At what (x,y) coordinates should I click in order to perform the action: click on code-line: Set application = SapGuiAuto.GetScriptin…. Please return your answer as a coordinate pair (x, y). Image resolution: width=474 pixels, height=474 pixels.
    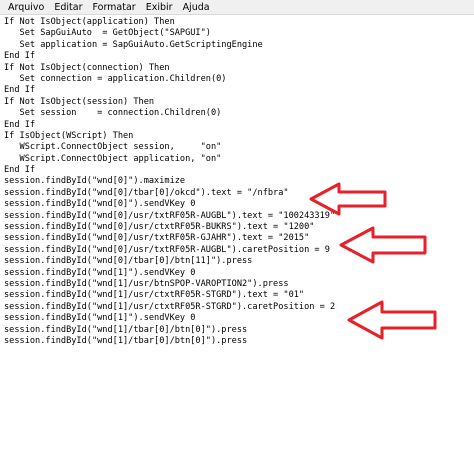
    Looking at the image, I should click on (133, 44).